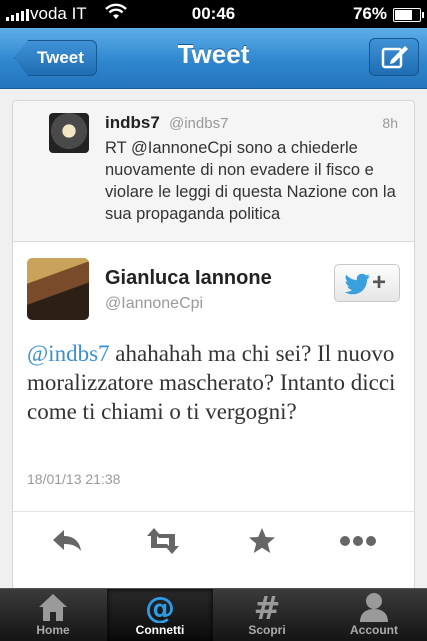 The width and height of the screenshot is (427, 641). Describe the element at coordinates (53, 630) in the screenshot. I see `tab-label: Home` at that location.